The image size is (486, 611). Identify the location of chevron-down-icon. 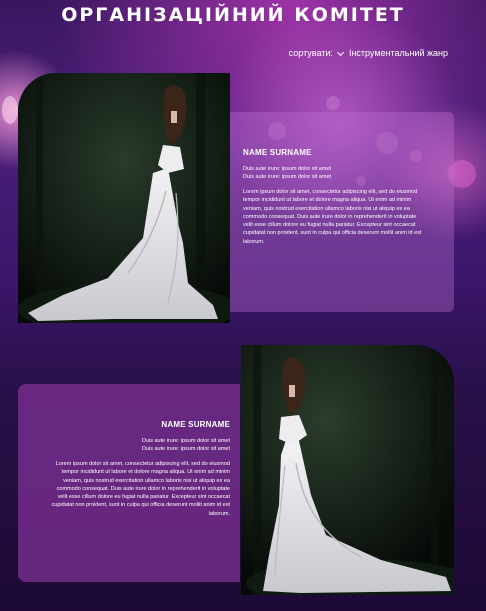
(340, 52).